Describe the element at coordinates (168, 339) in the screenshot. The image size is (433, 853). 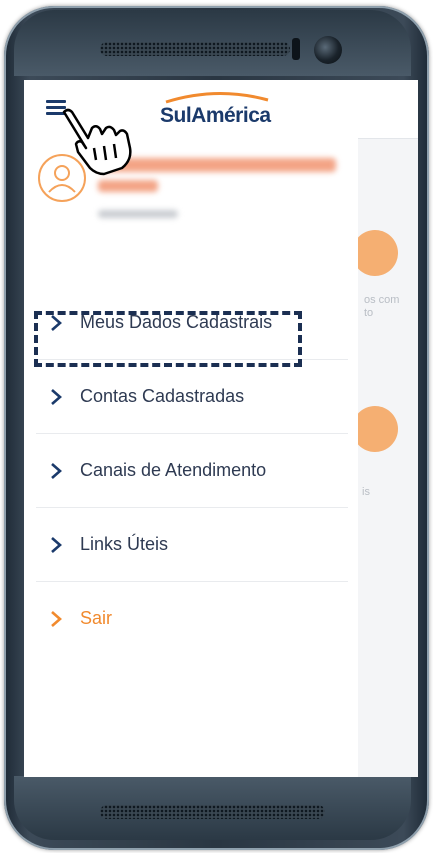
I see `highlight-box` at that location.